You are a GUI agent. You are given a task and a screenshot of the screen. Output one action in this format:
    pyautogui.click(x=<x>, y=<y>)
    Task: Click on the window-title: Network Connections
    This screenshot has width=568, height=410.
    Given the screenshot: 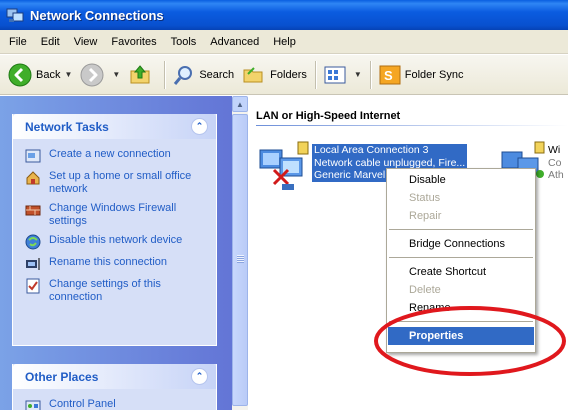 What is the action you would take?
    pyautogui.click(x=97, y=15)
    